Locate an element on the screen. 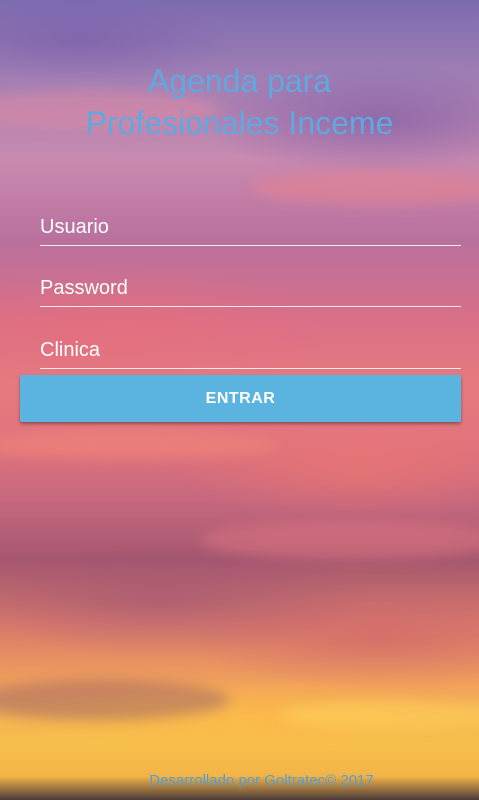  clinic-field is located at coordinates (250, 344).